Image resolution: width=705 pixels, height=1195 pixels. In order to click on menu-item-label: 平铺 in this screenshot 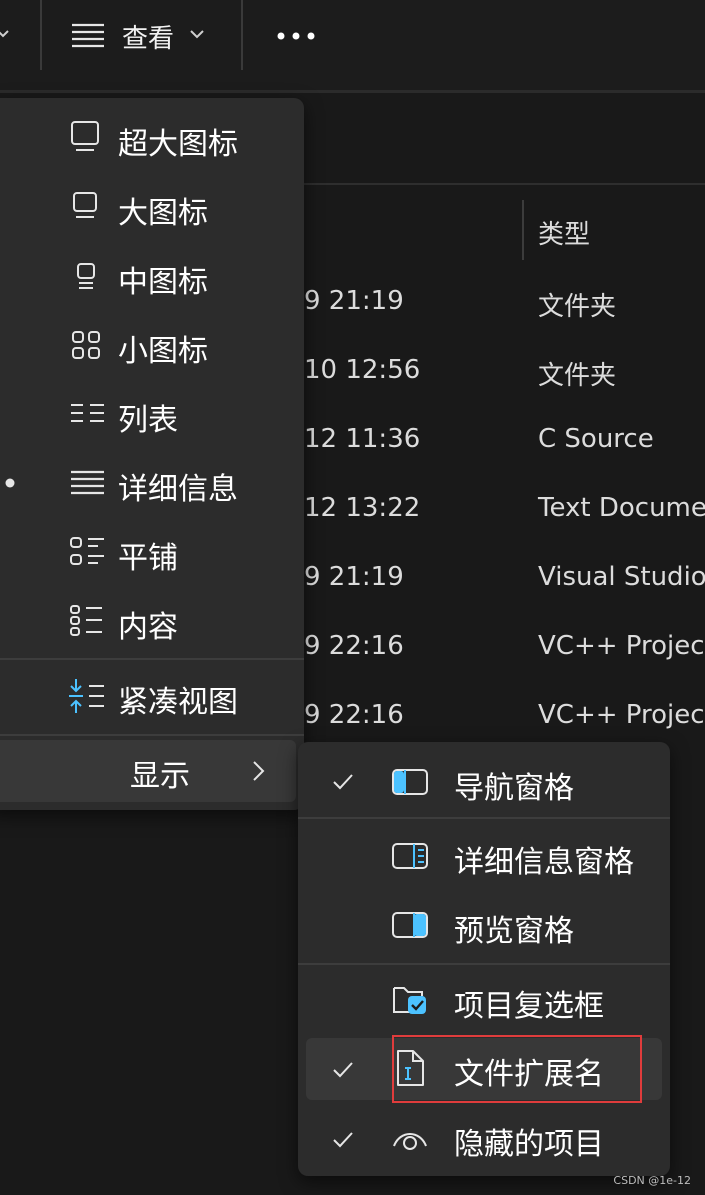, I will do `click(148, 558)`.